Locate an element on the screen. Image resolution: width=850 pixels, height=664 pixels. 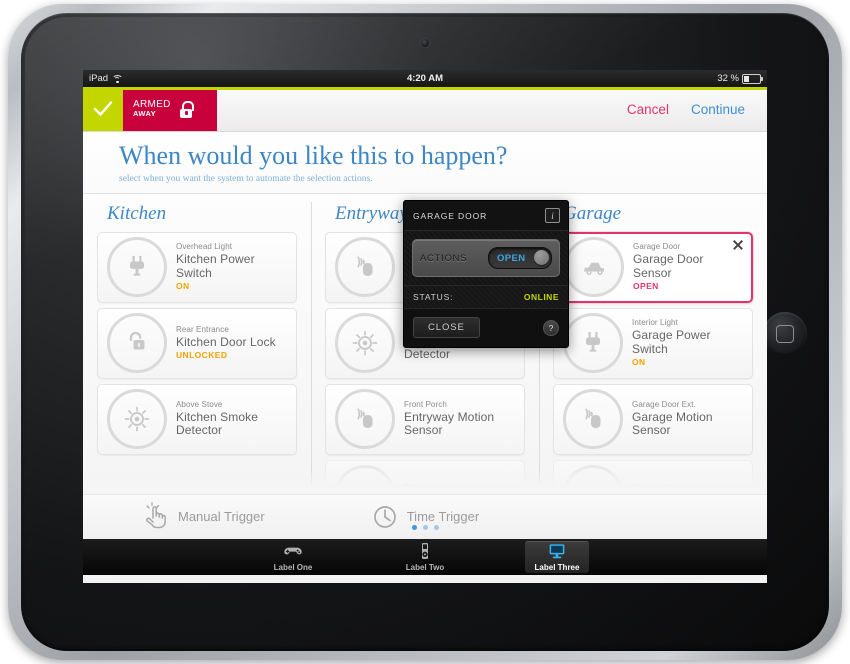
status-bar-right: 32 % is located at coordinates (740, 78).